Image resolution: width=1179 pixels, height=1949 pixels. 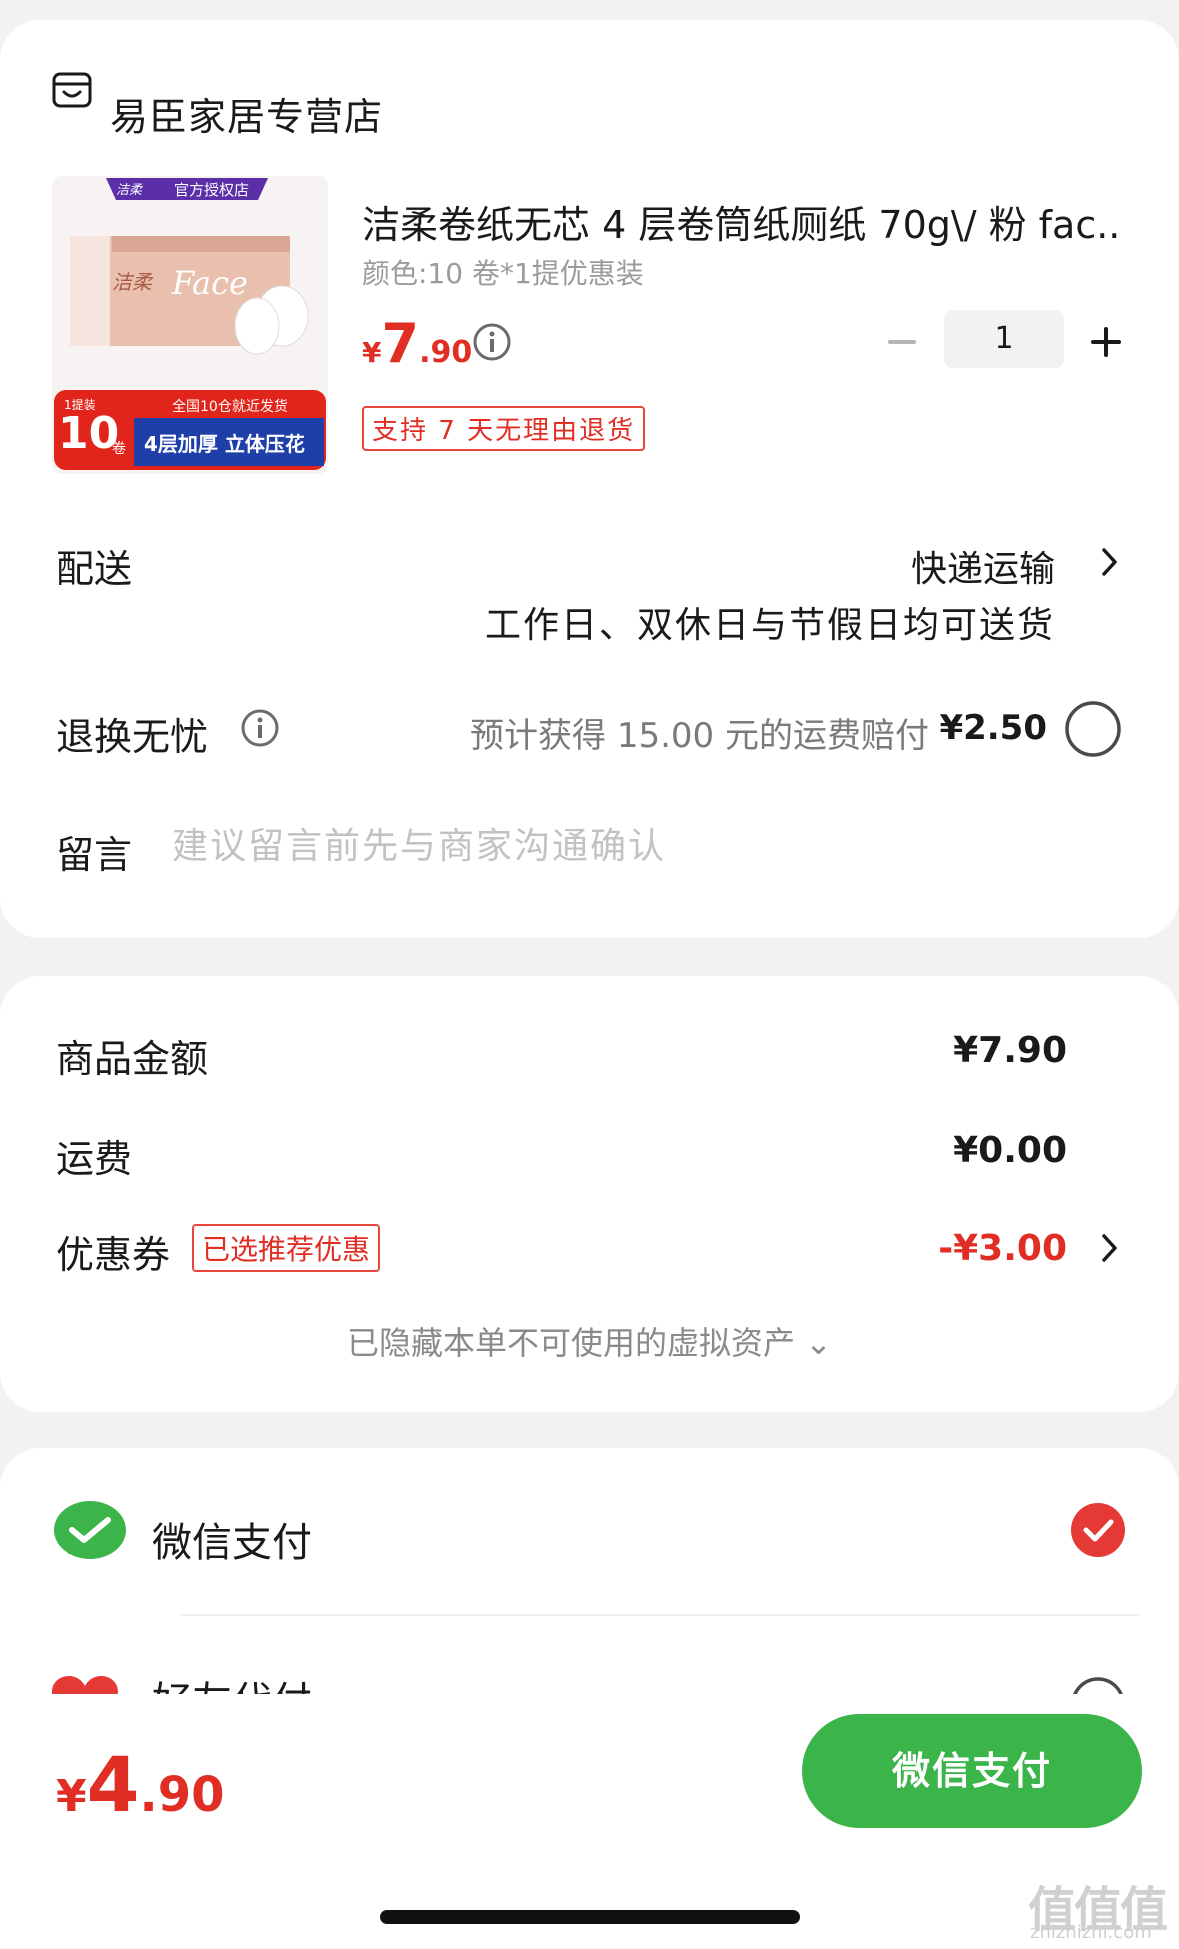 What do you see at coordinates (210, 283) in the screenshot?
I see `product-image-box-text: Face` at bounding box center [210, 283].